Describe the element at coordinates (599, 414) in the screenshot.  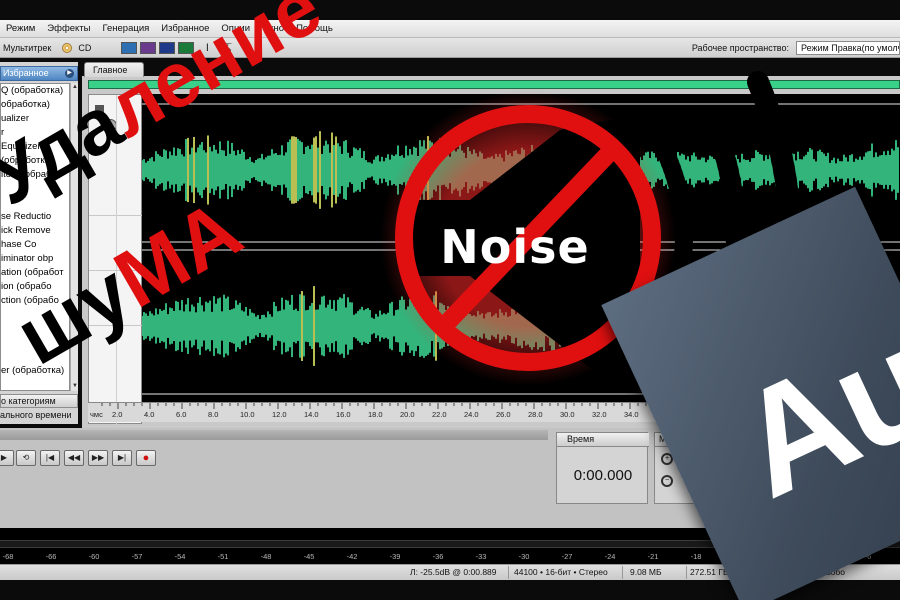
I see `ruler-tick-label: 32.0` at that location.